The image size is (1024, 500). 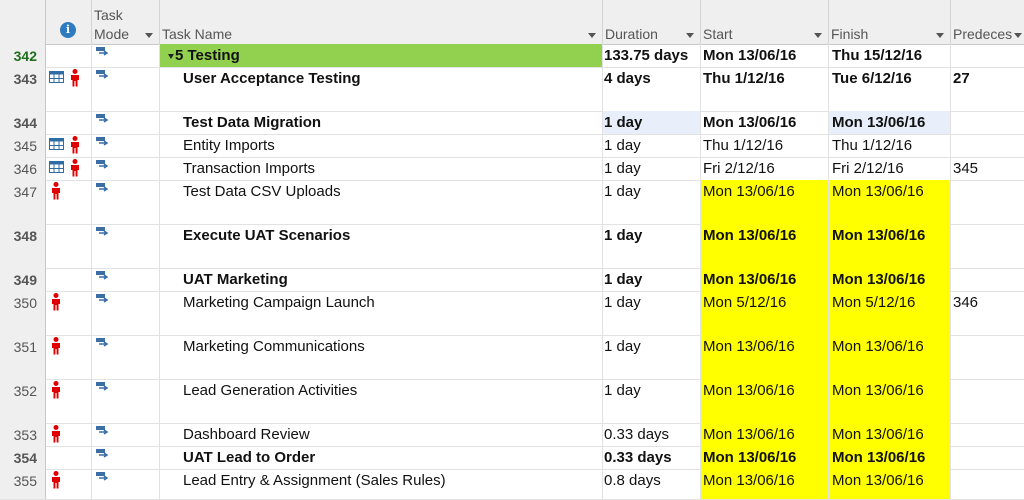 What do you see at coordinates (381, 484) in the screenshot?
I see `task-name-cell: Lead Entry & Assignment (Sales Rules)` at bounding box center [381, 484].